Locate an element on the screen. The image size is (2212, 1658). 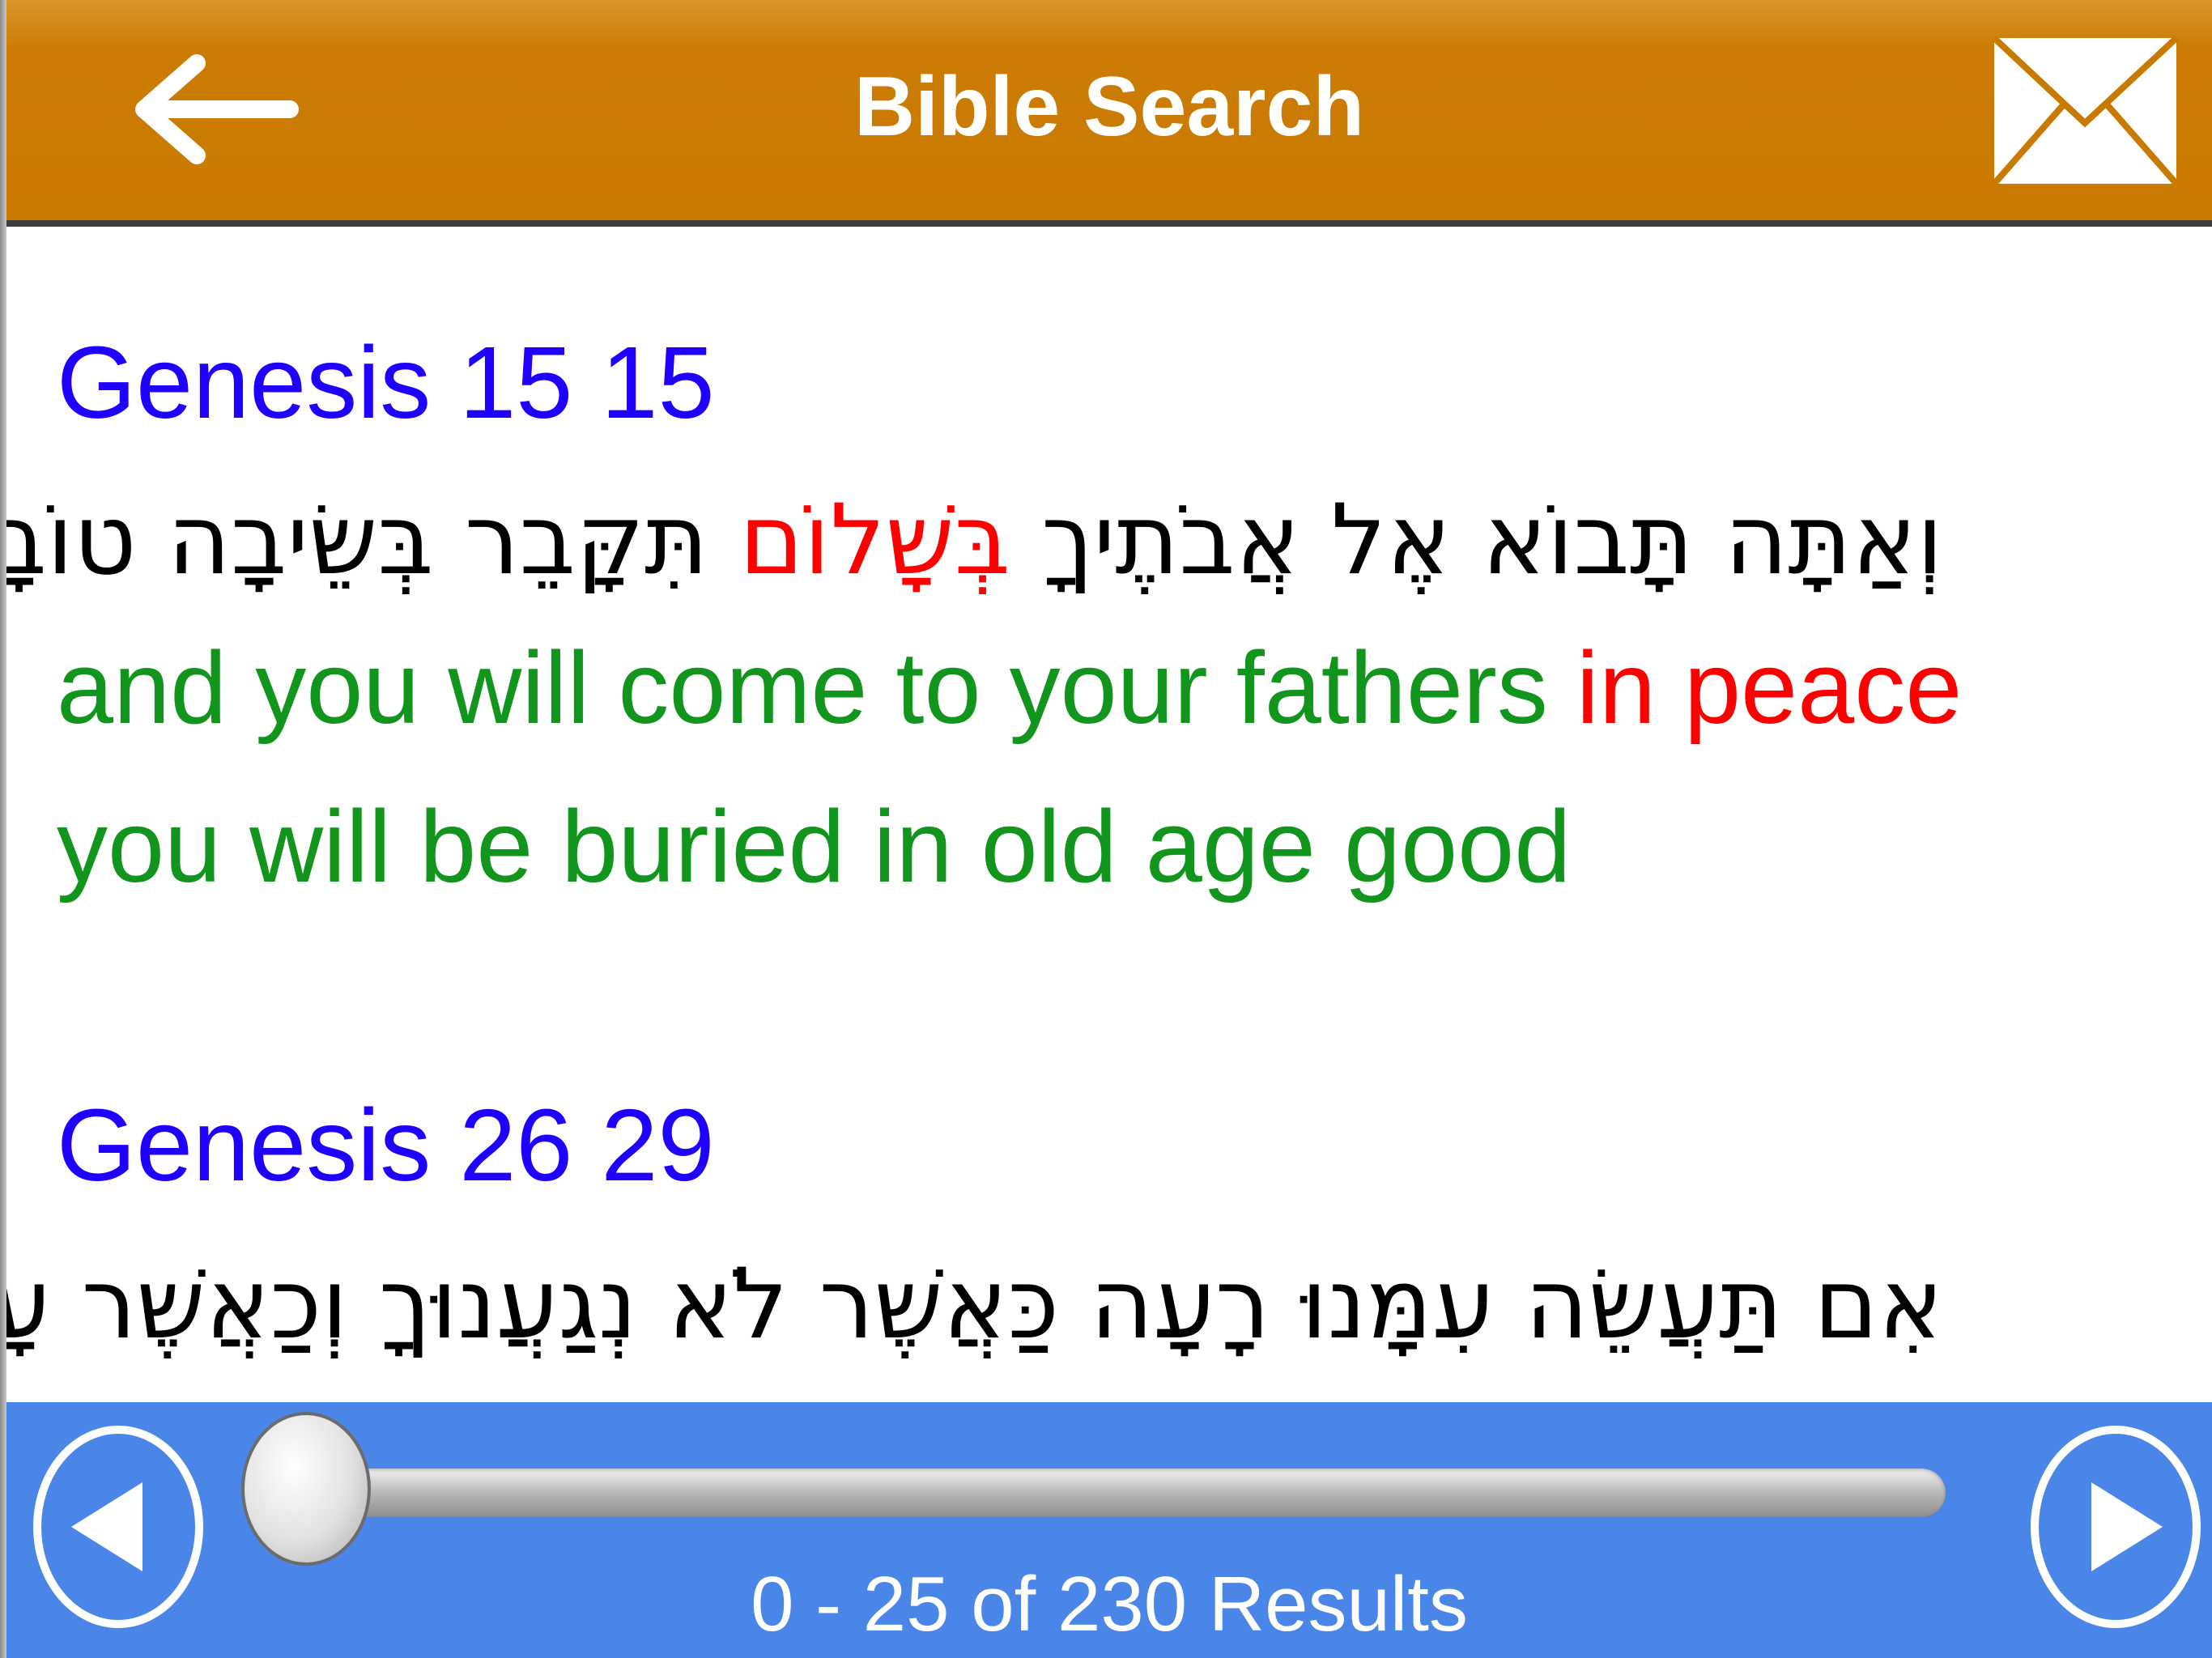
verse-reference: Genesis 15 15 is located at coordinates (1102, 383).